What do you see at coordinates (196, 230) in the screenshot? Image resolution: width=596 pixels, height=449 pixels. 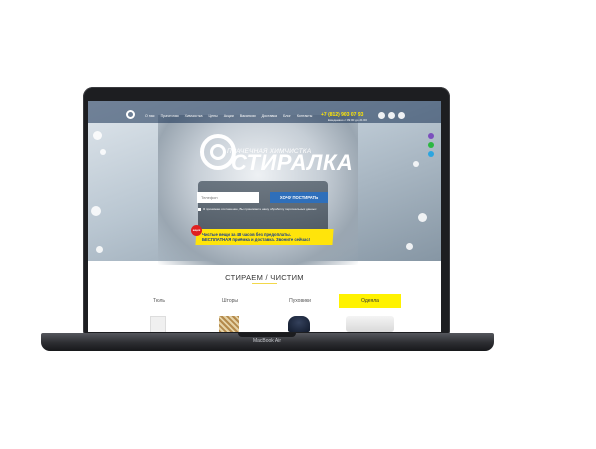 I see `promo-badge: акция` at bounding box center [196, 230].